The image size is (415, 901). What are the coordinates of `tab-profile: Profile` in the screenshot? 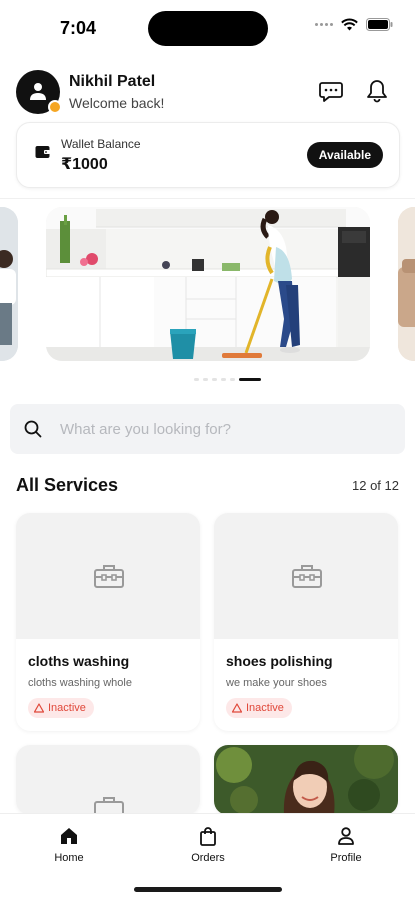 It's located at (346, 845).